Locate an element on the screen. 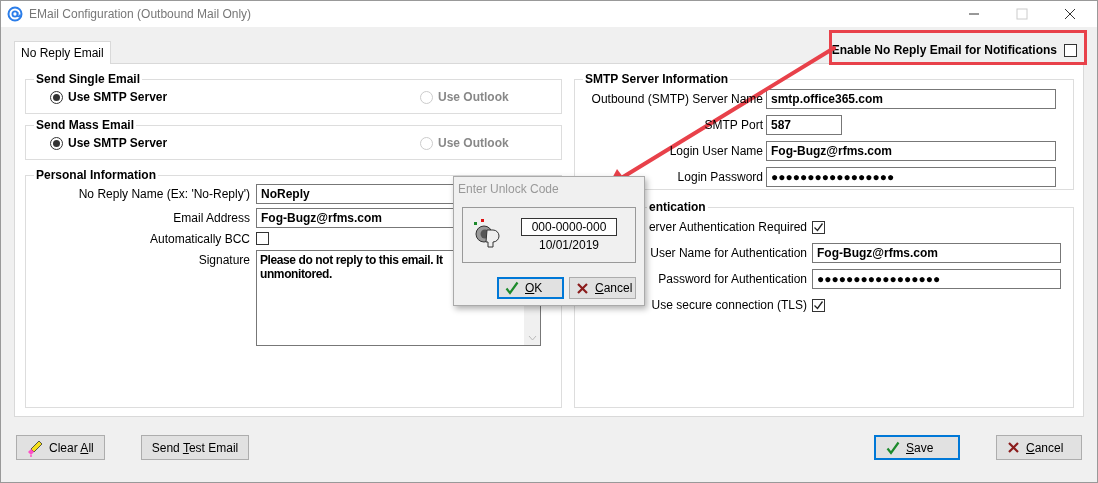 The width and height of the screenshot is (1098, 483). field-label: Login Password is located at coordinates (719, 177).